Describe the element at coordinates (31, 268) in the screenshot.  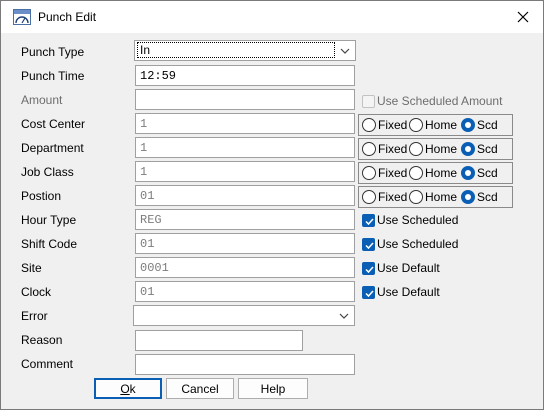
I see `site-label: Site` at that location.